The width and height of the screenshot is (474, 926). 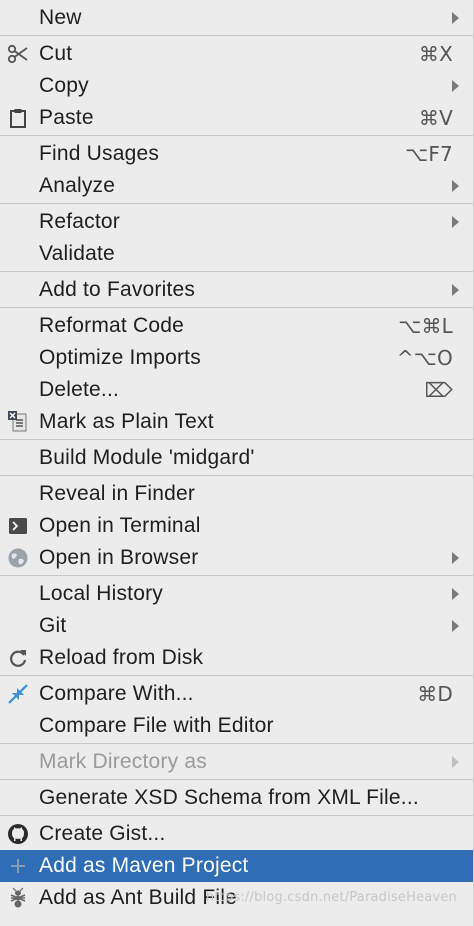 I want to click on menu-item-analyze: Analyze, so click(x=236, y=186).